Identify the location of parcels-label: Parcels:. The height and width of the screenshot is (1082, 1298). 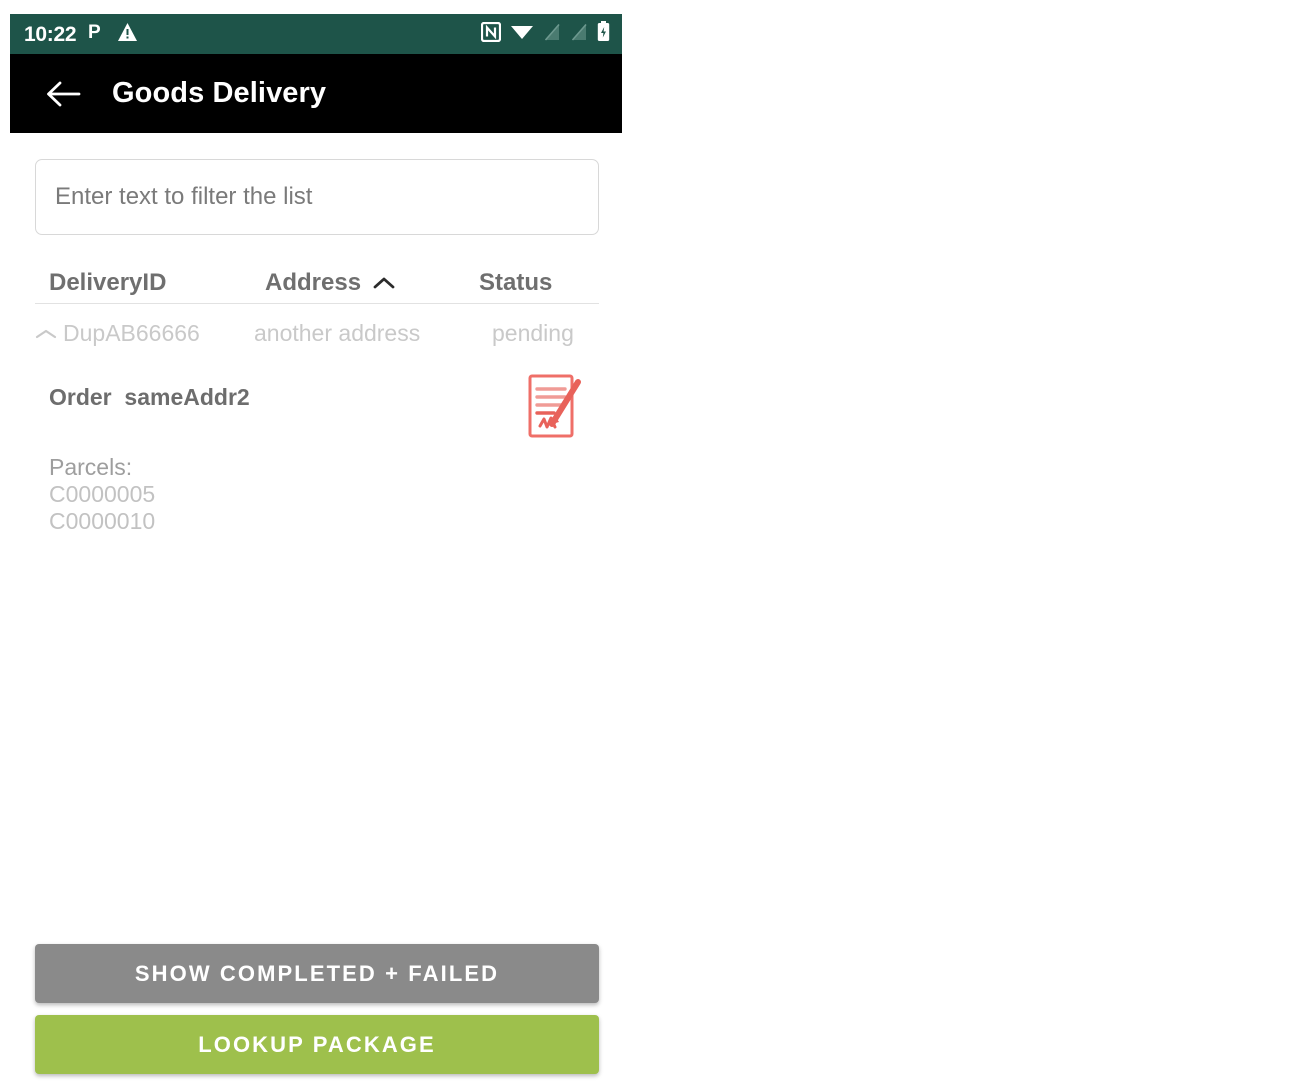
(91, 467).